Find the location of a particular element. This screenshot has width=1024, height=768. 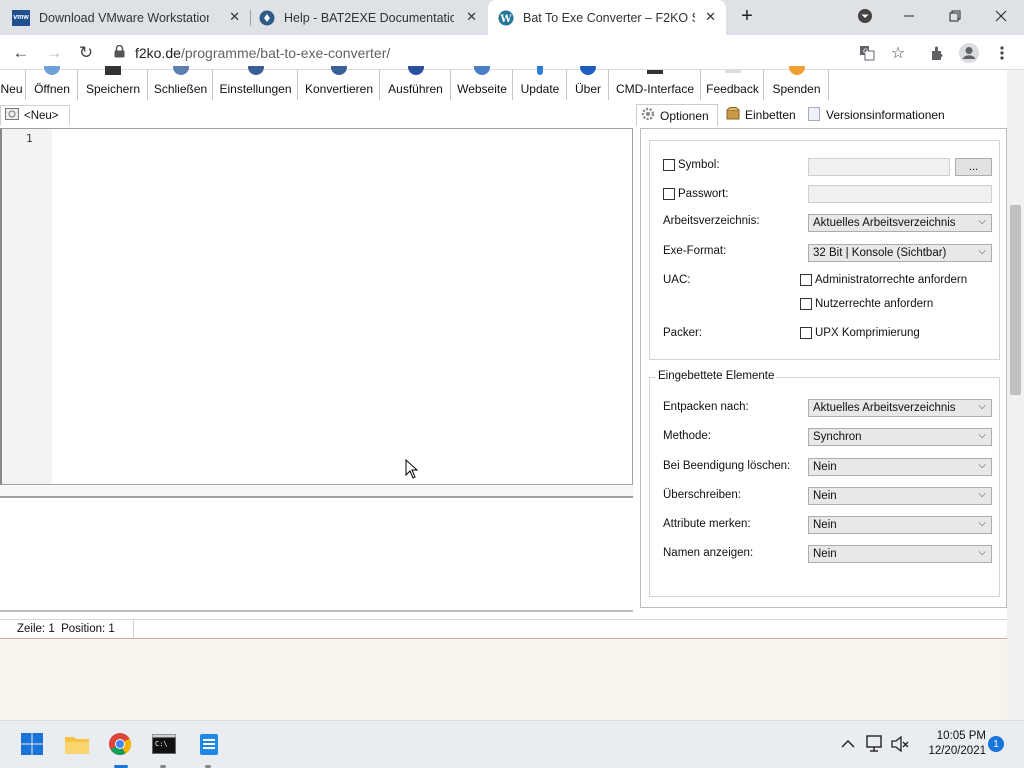

minimize-icon is located at coordinates (909, 16).